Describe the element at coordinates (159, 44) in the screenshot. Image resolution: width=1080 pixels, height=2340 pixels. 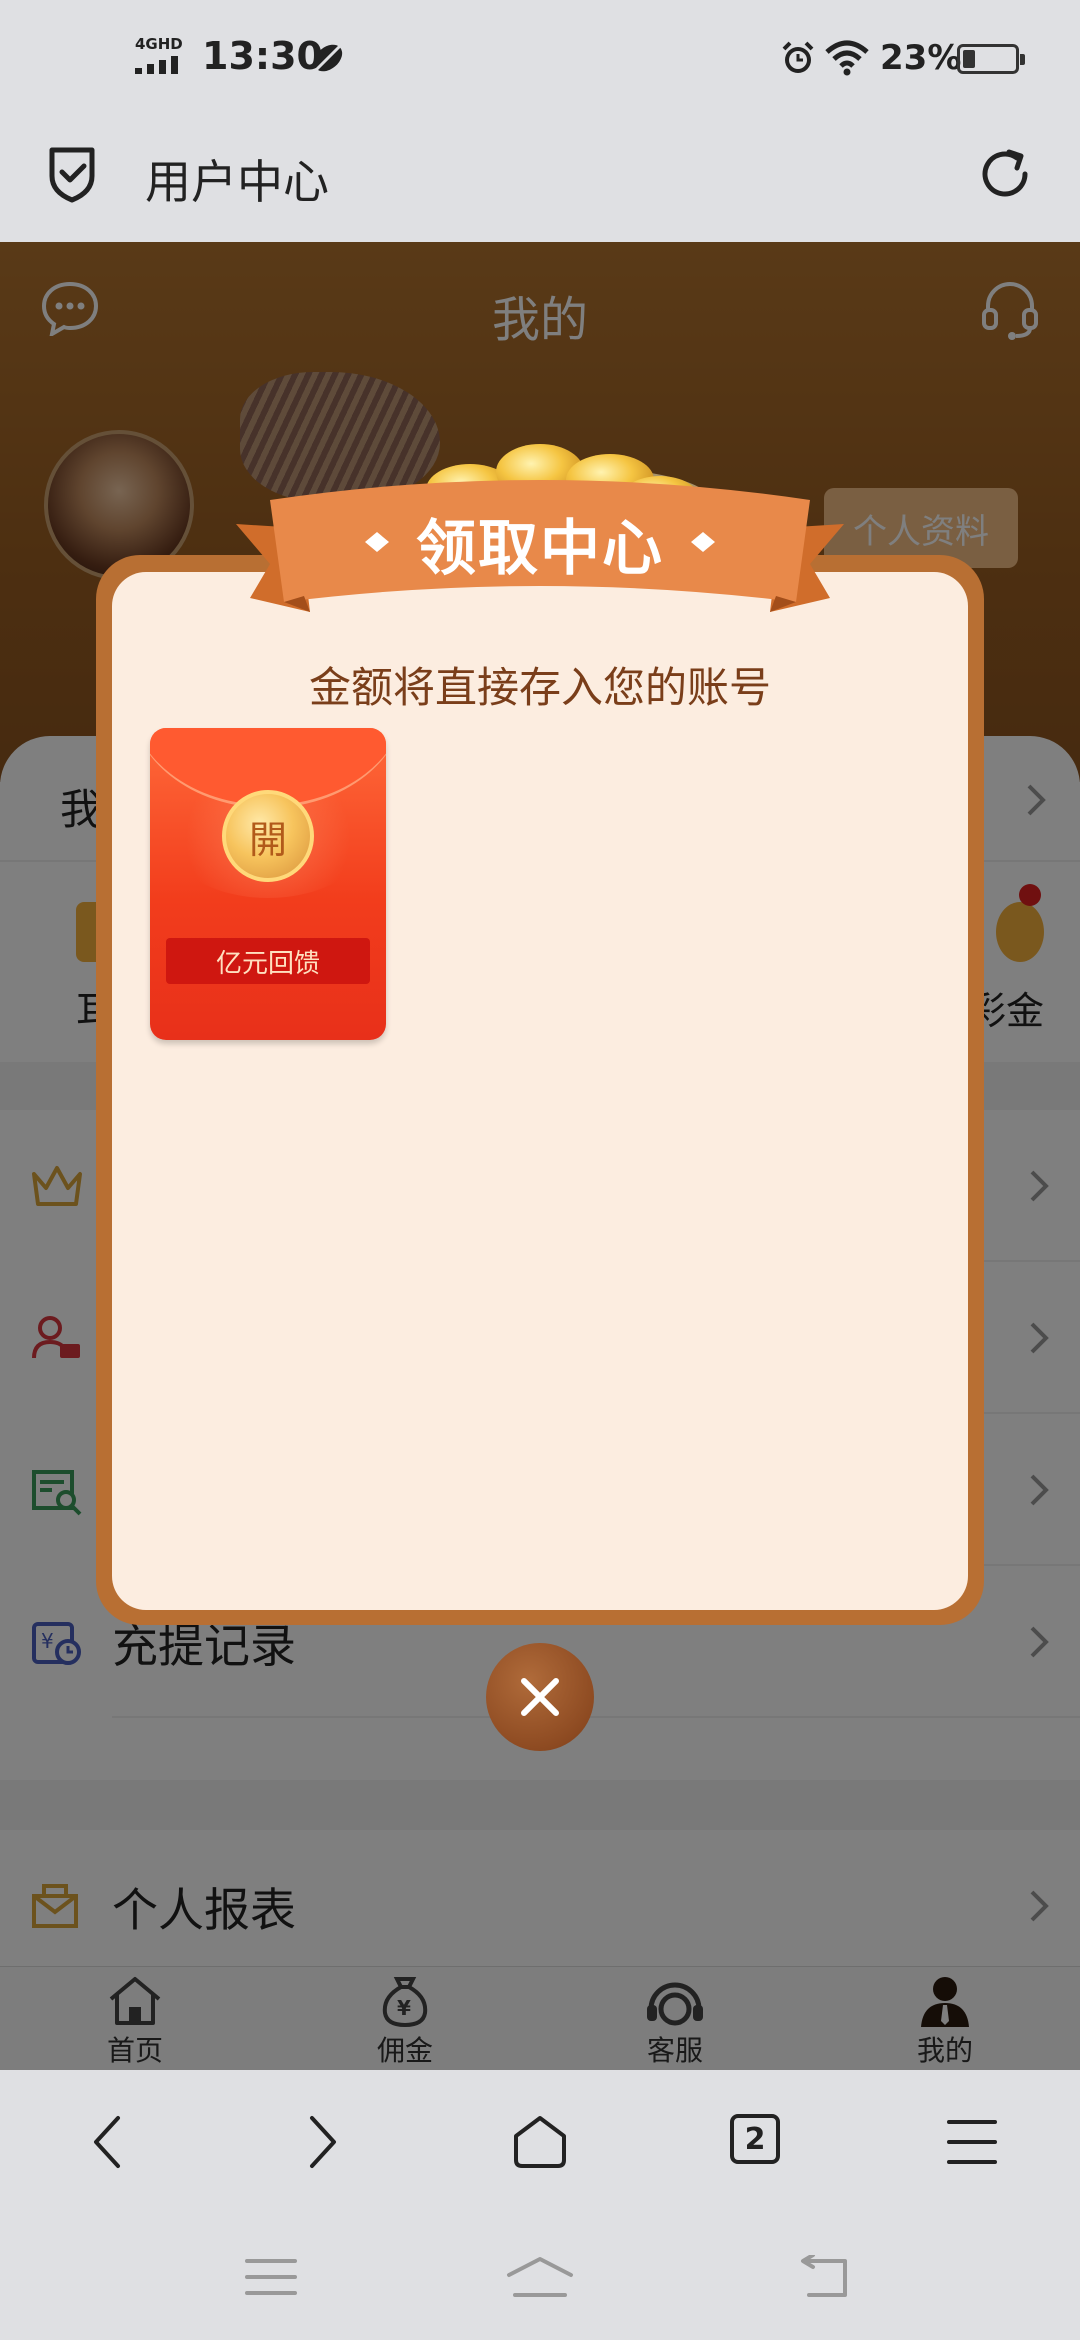
I see `network-type: 4GHD` at that location.